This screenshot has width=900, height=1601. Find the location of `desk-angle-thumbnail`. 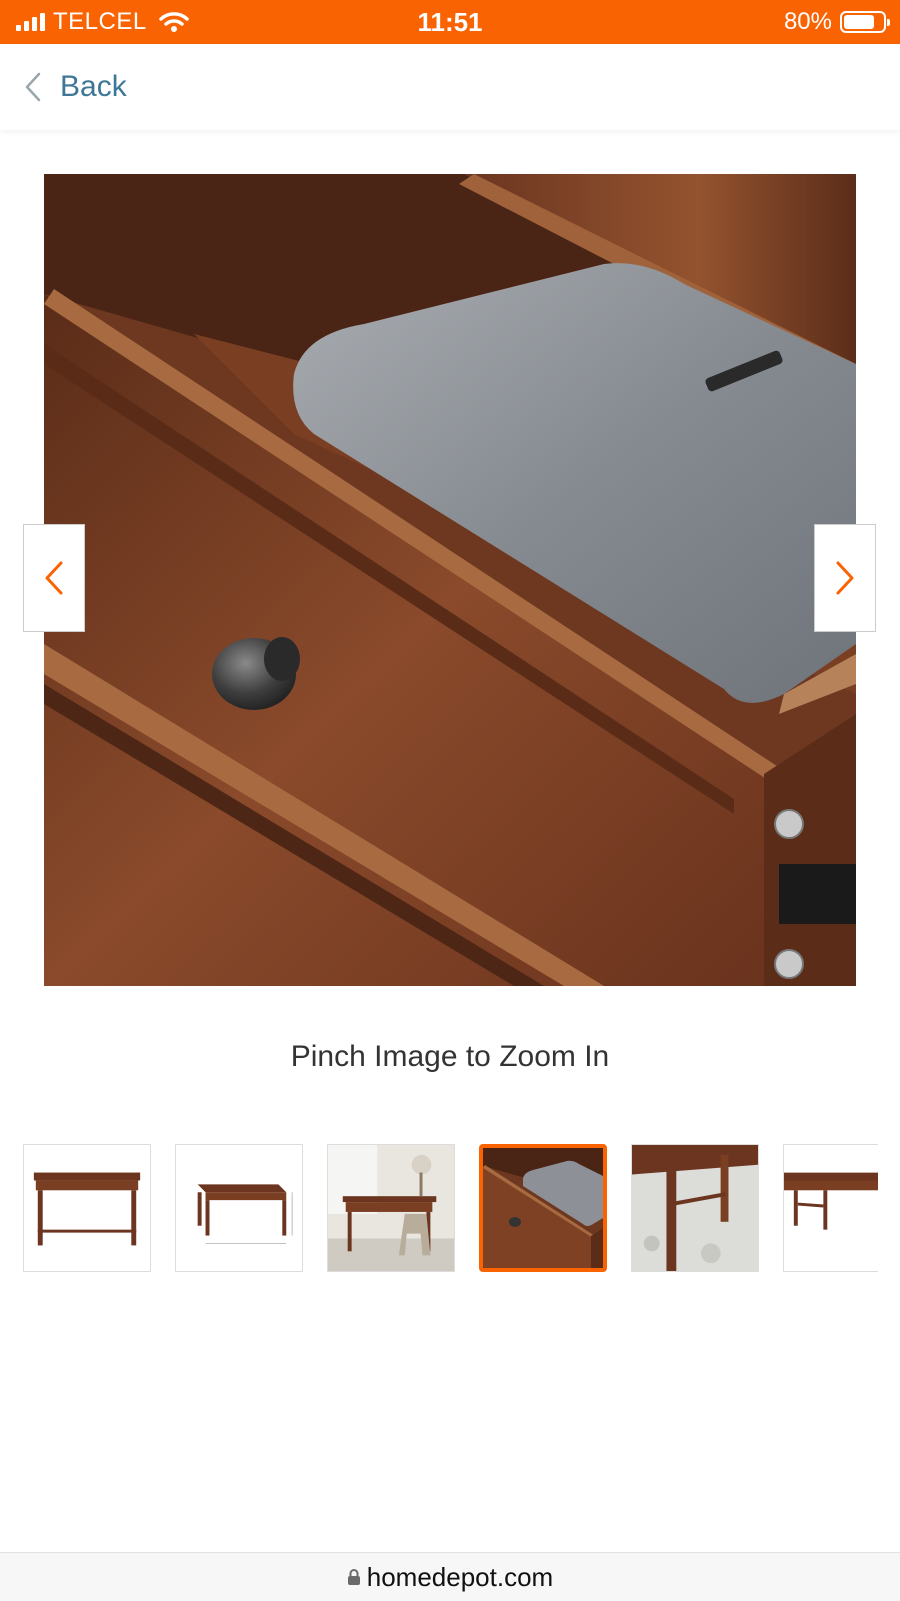

desk-angle-thumbnail is located at coordinates (831, 1201).